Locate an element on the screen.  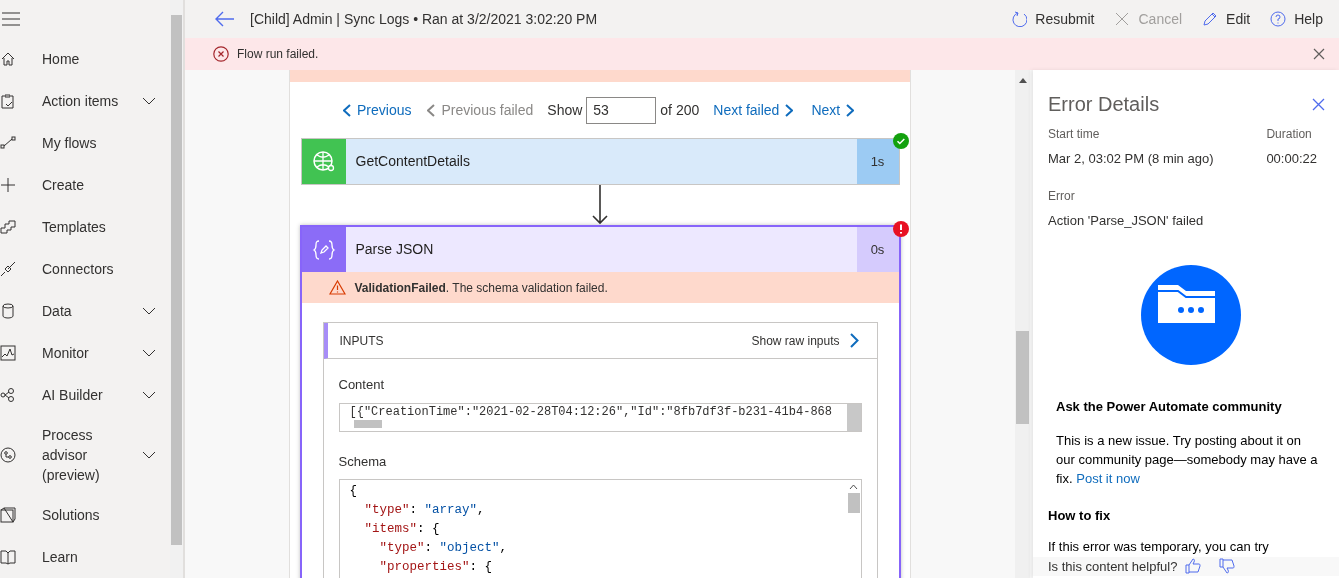
pager-link: Next failed is located at coordinates (753, 110).